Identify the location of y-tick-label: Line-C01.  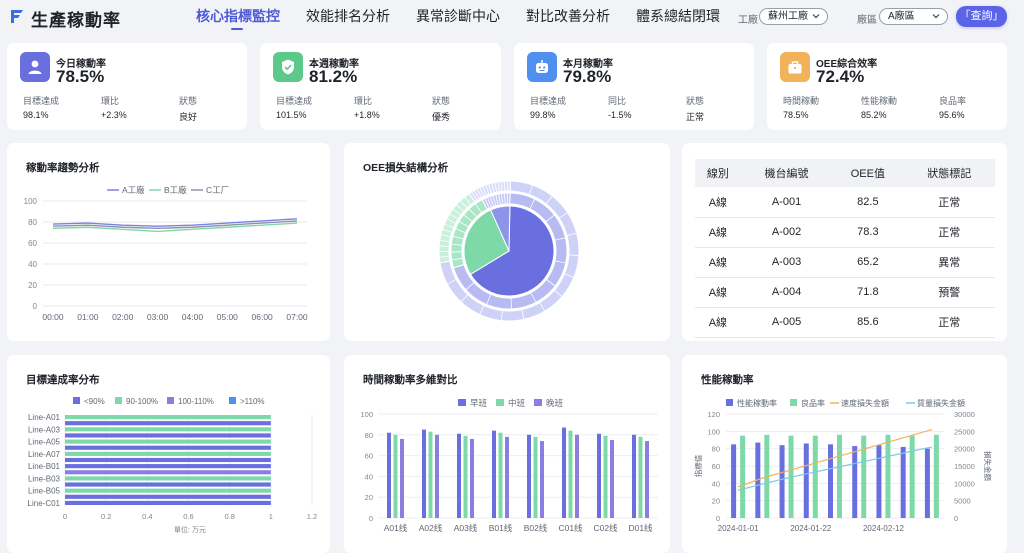
(44, 503).